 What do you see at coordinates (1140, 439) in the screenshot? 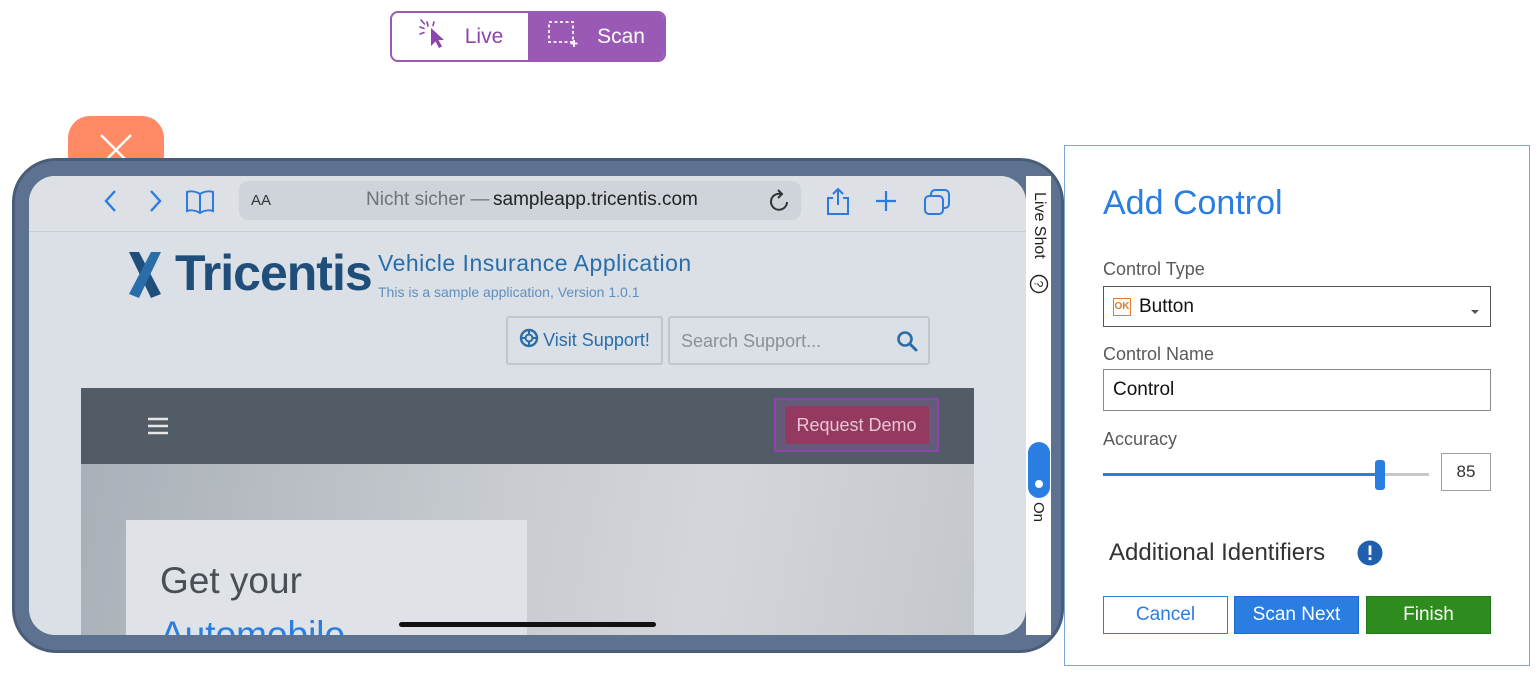
I see `accuracy-label: Accuracy` at bounding box center [1140, 439].